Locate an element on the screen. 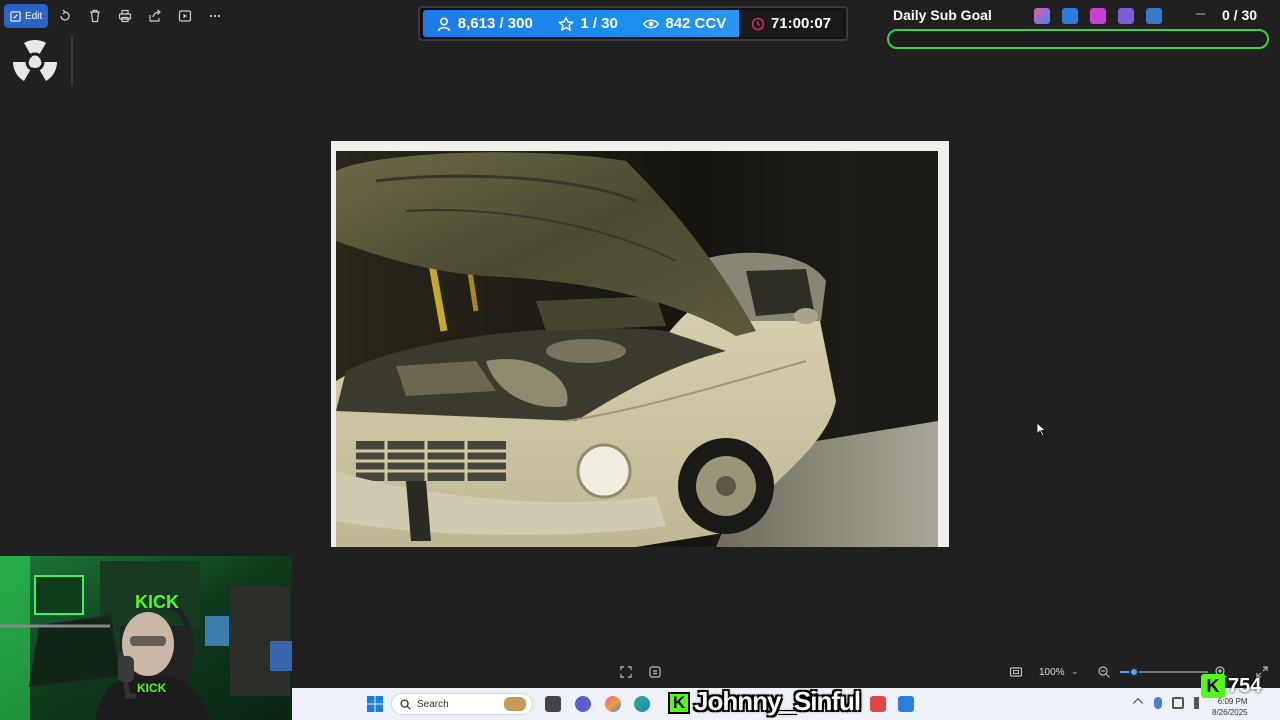  followers-stat: 8,613 / 300 is located at coordinates (484, 23).